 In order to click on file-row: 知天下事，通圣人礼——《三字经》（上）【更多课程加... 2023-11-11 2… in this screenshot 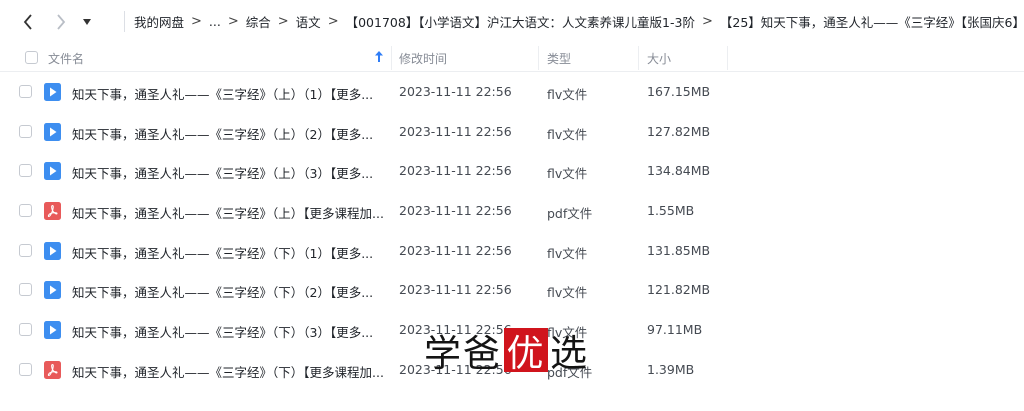, I will do `click(512, 211)`.